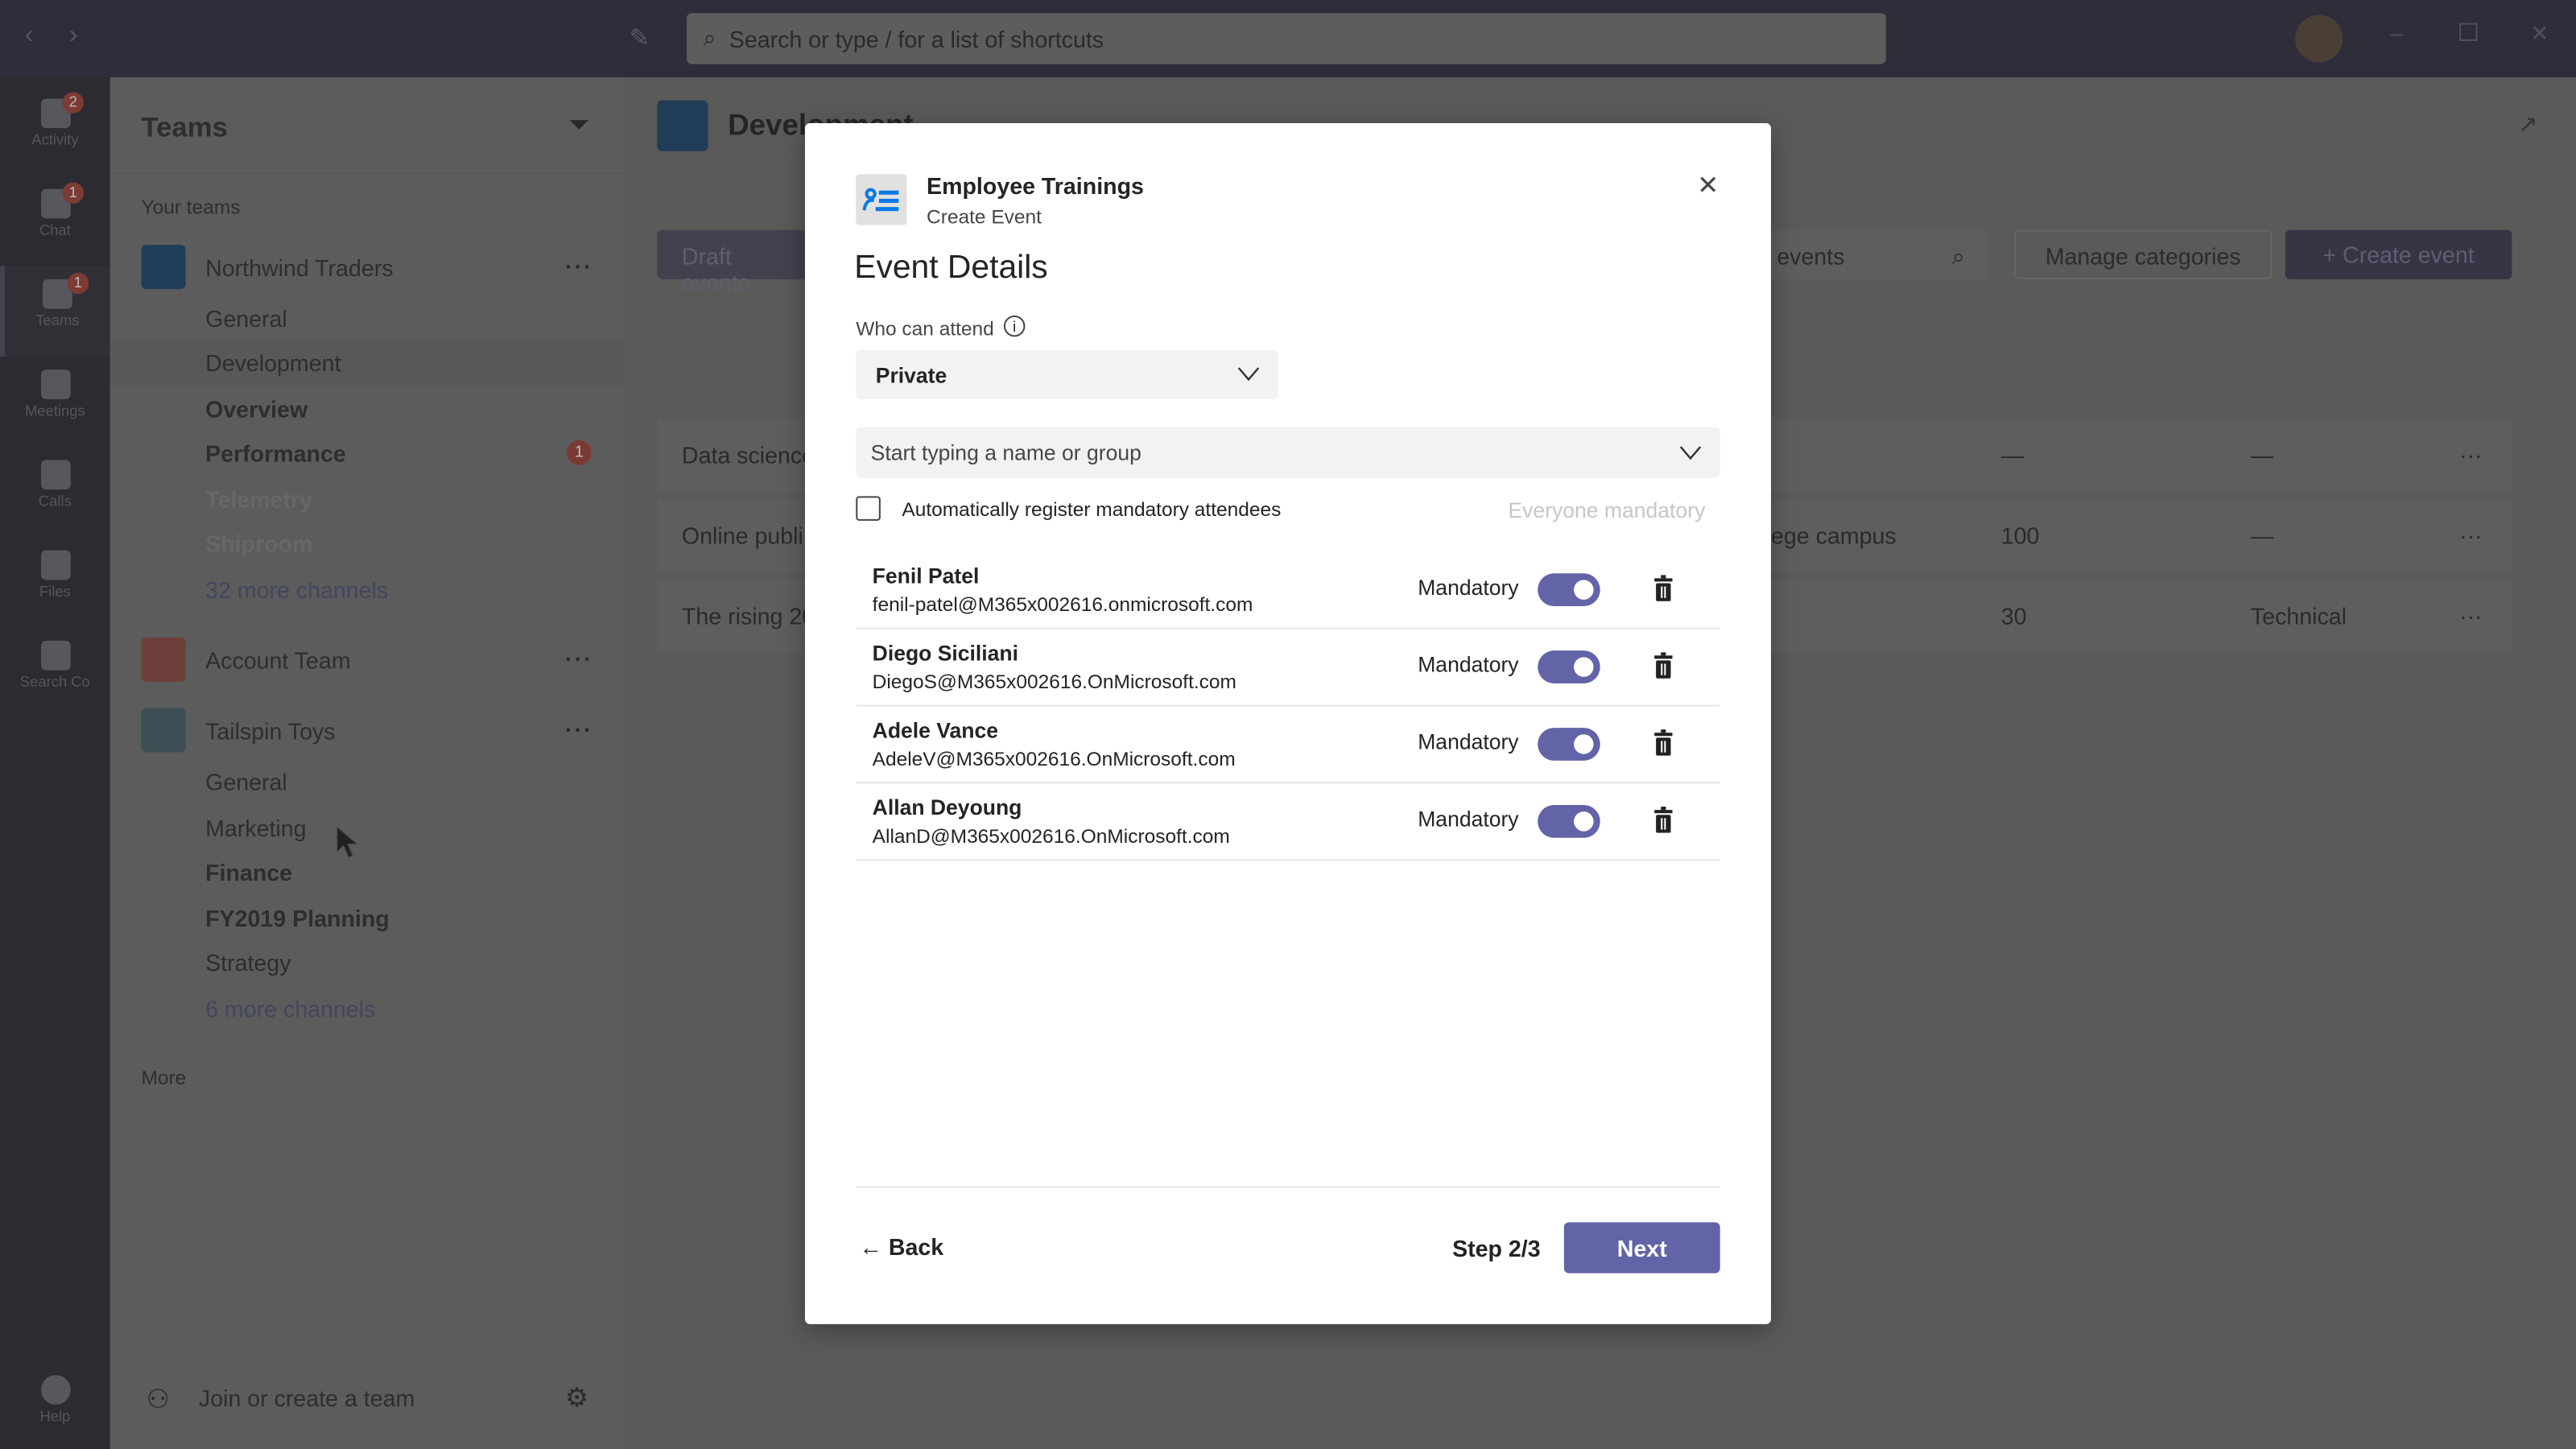 This screenshot has width=2576, height=1449. What do you see at coordinates (55, 130) in the screenshot?
I see `rail-activity: Activity 2` at bounding box center [55, 130].